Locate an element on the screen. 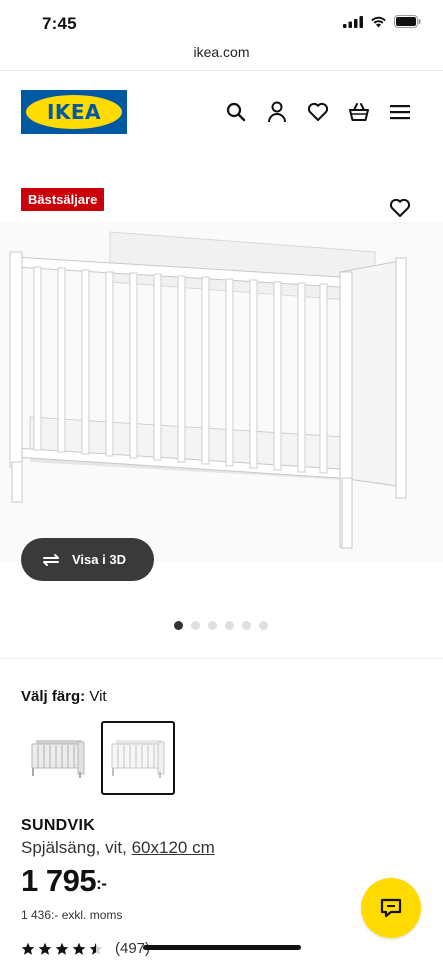 This screenshot has height=960, width=443. logo-oval: IKEA is located at coordinates (74, 112).